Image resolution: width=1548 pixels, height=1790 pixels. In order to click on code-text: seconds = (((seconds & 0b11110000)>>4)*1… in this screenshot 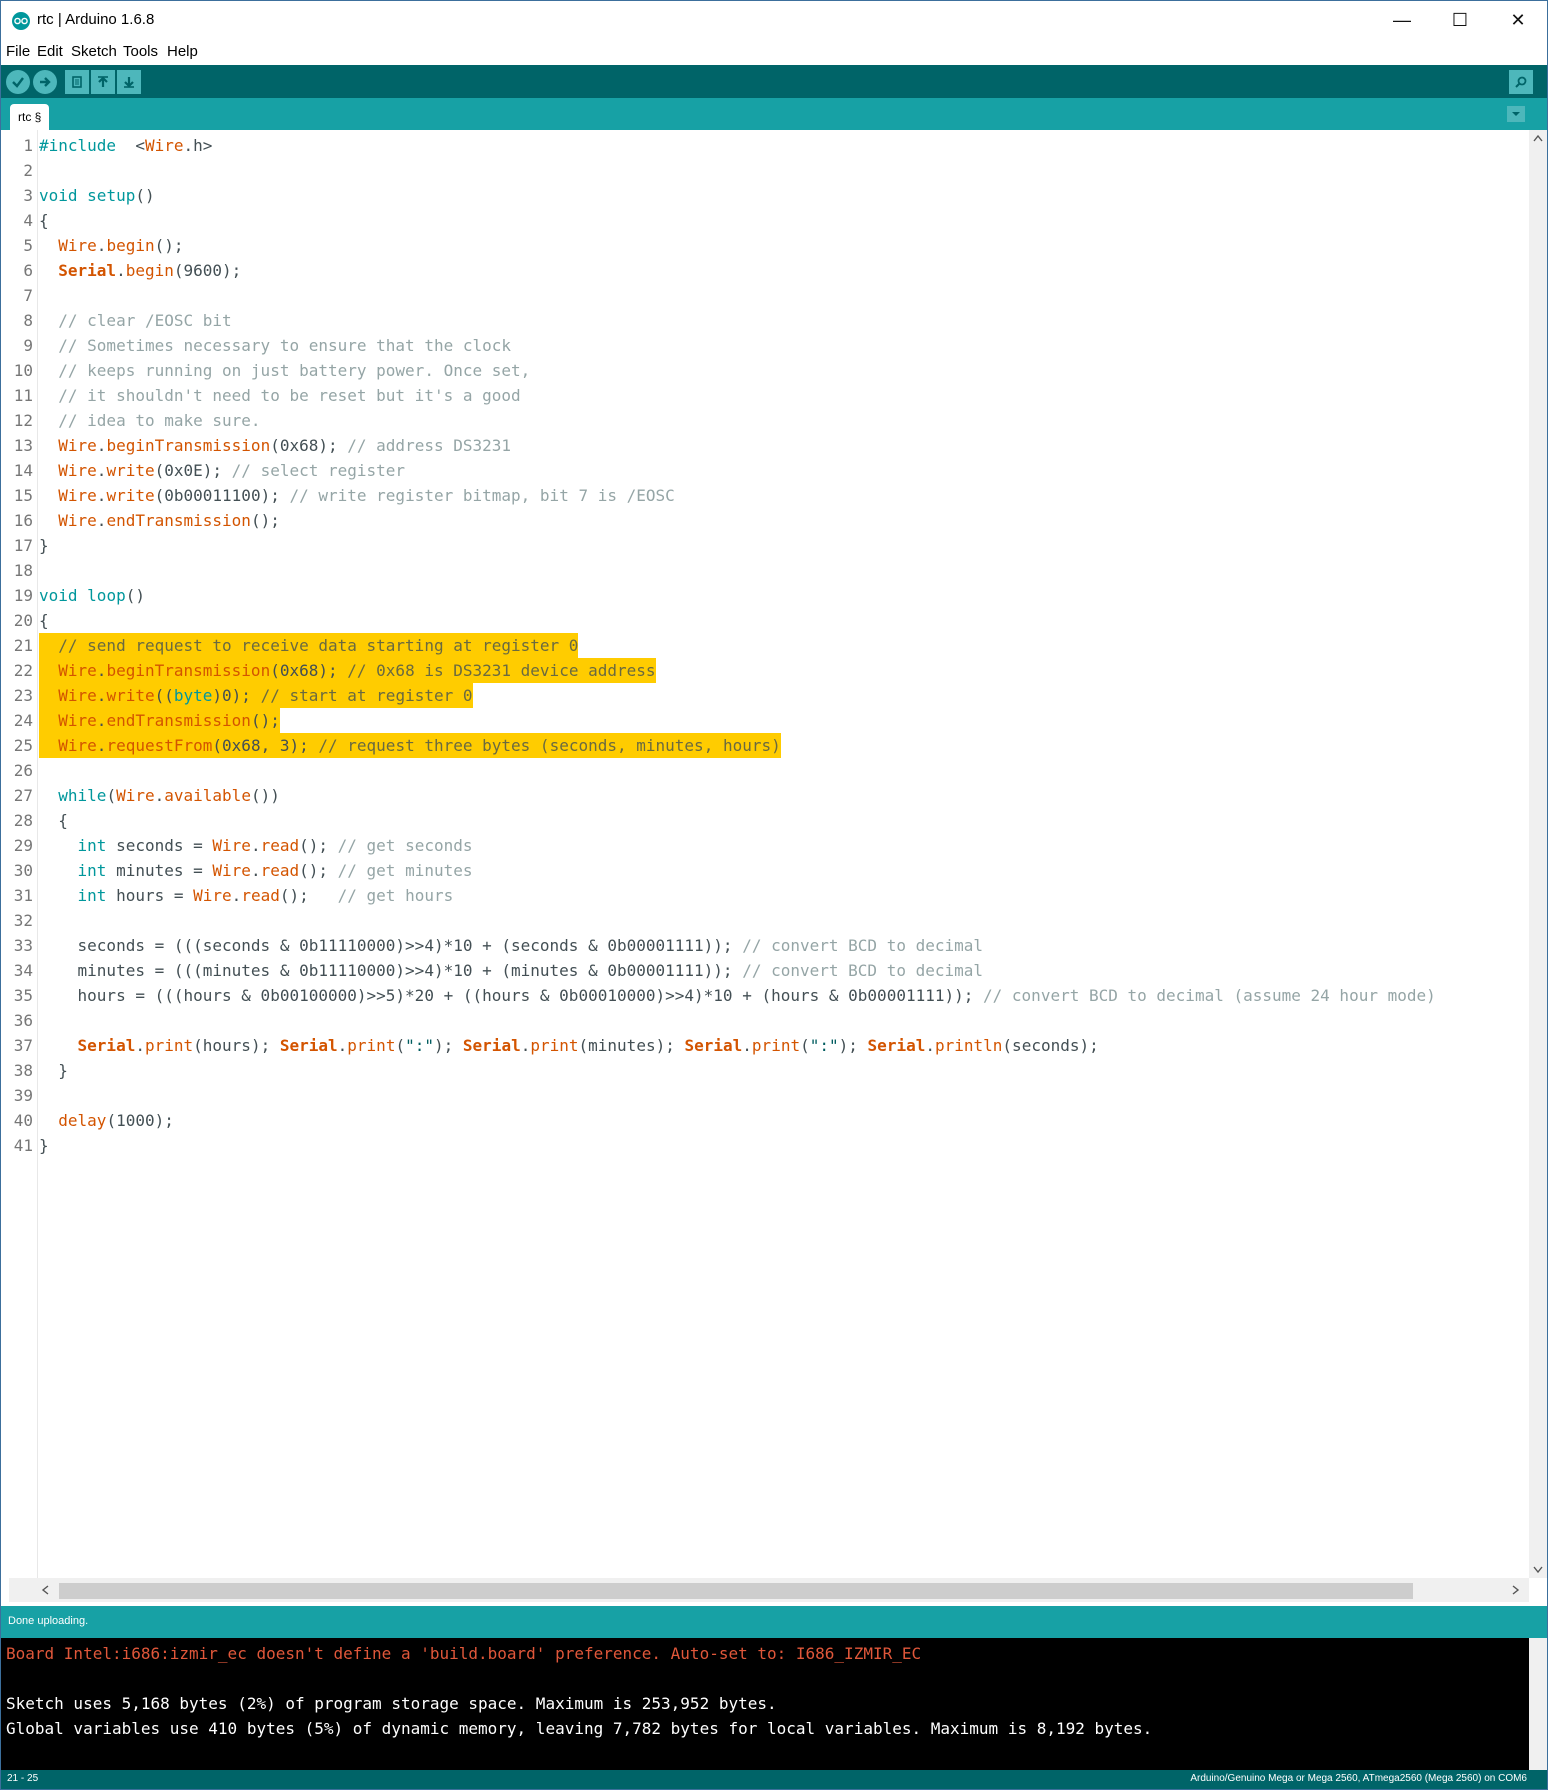, I will do `click(511, 945)`.